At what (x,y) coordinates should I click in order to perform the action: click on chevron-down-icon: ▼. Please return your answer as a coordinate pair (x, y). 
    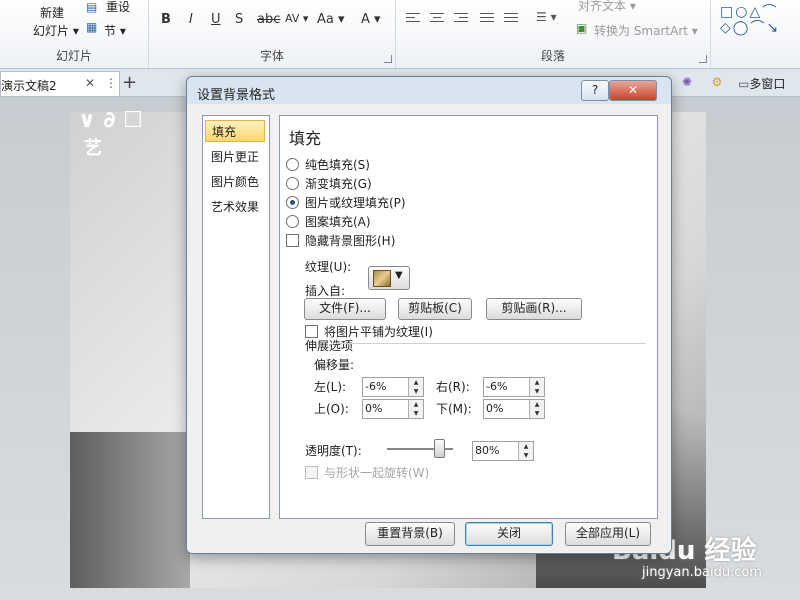
    Looking at the image, I should click on (399, 275).